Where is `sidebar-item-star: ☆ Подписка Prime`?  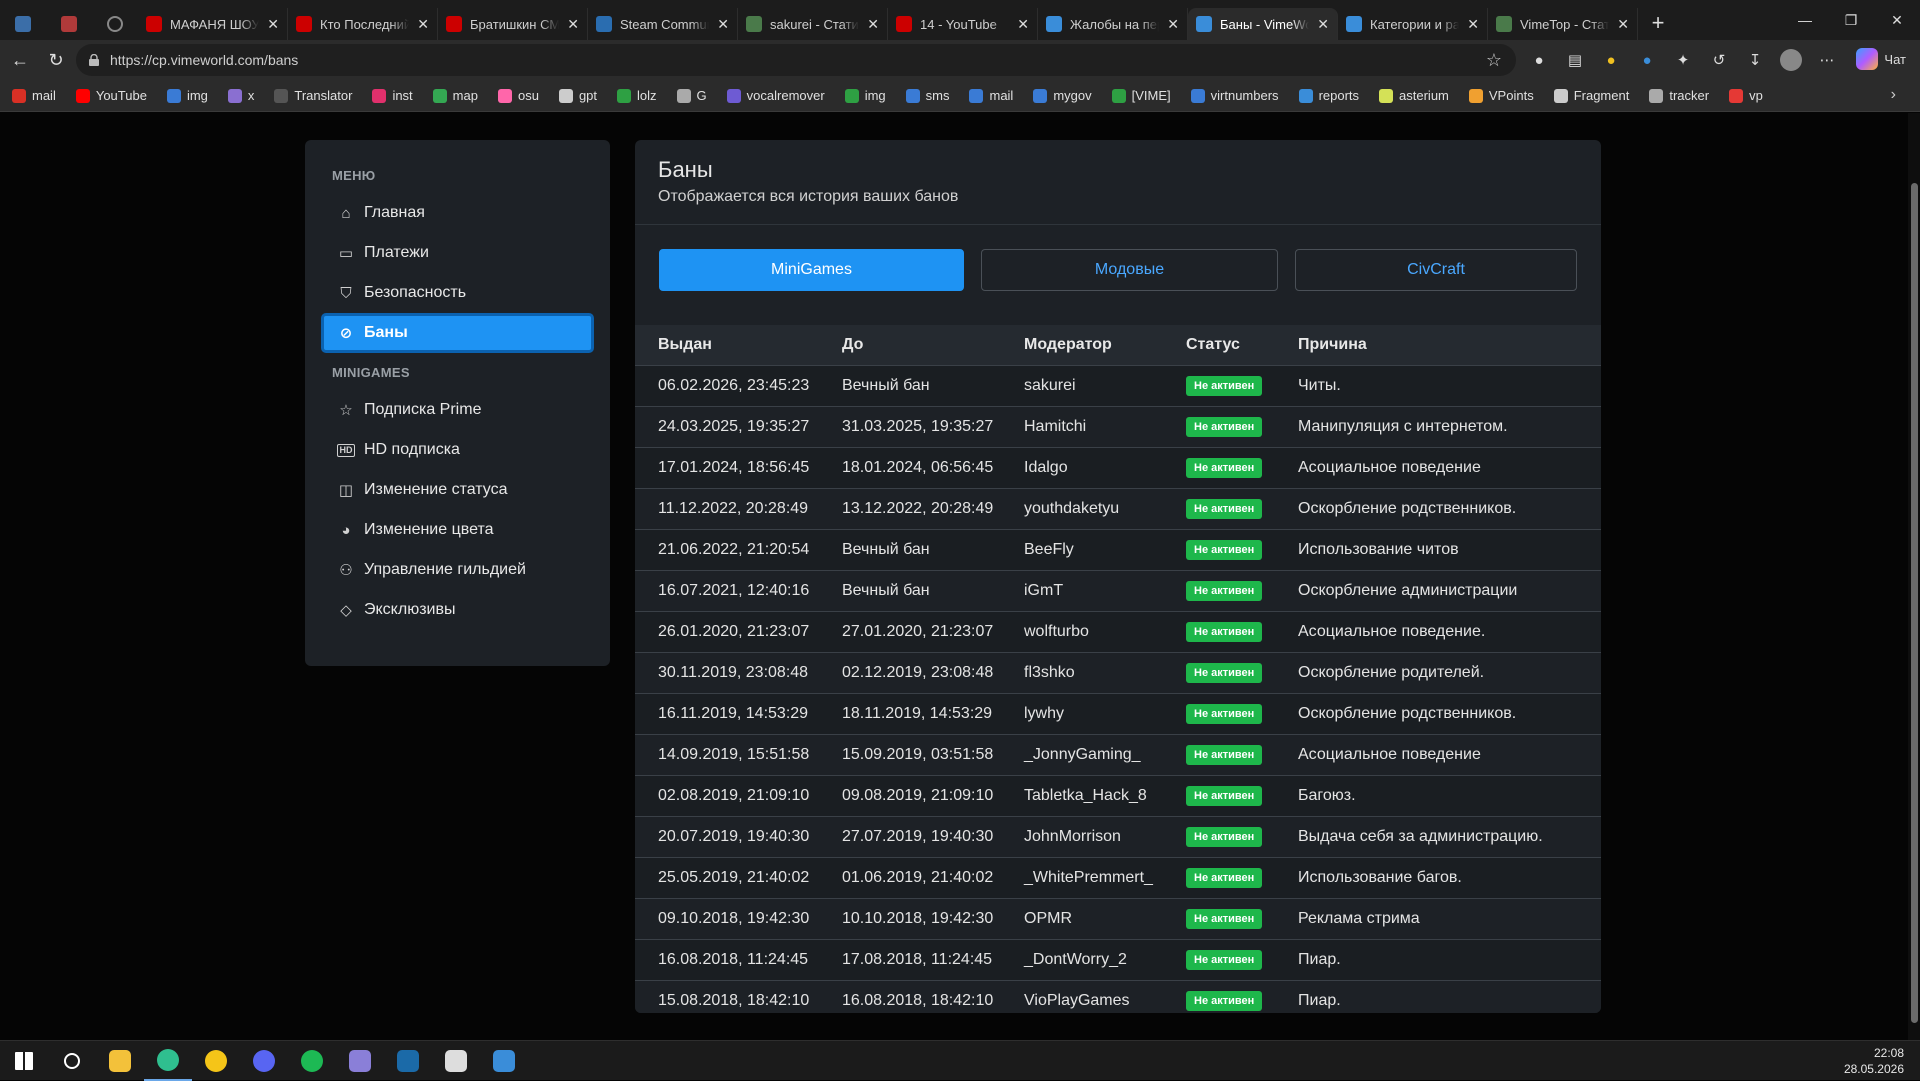 sidebar-item-star: ☆ Подписка Prime is located at coordinates (457, 410).